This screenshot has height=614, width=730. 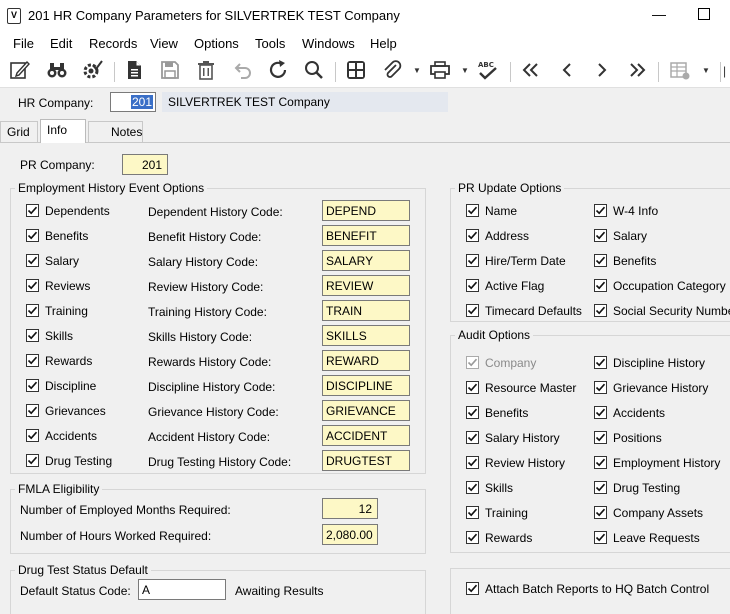 I want to click on previous-record-icon, so click(x=567, y=71).